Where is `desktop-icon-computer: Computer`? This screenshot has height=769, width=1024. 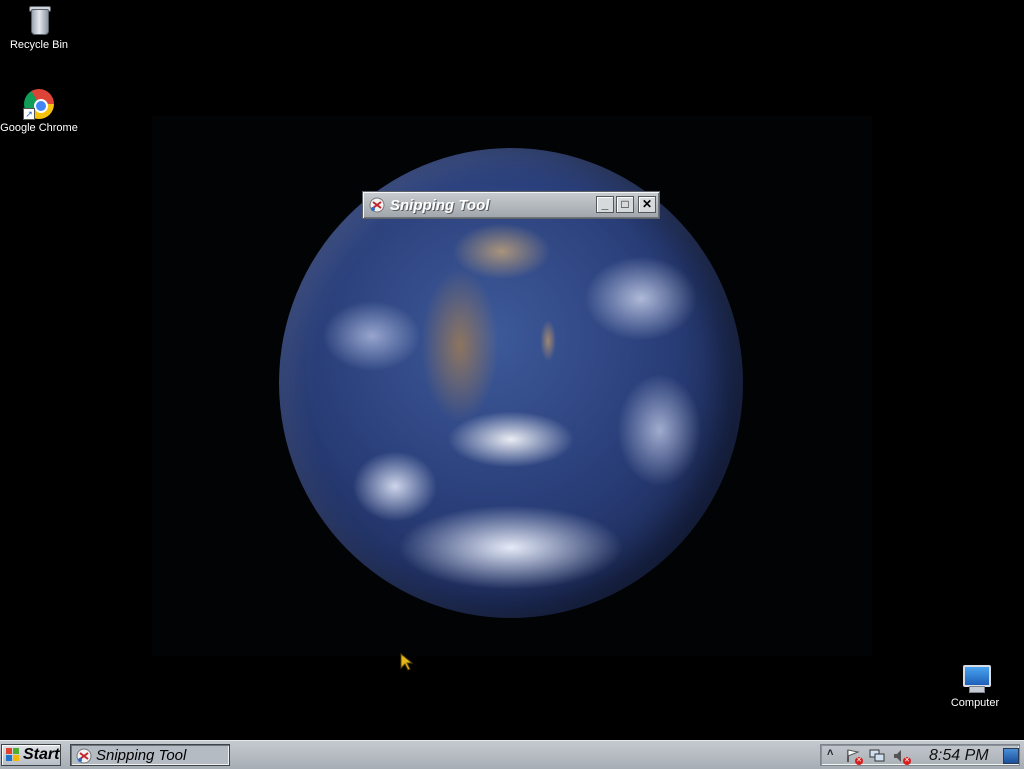 desktop-icon-computer: Computer is located at coordinates (975, 686).